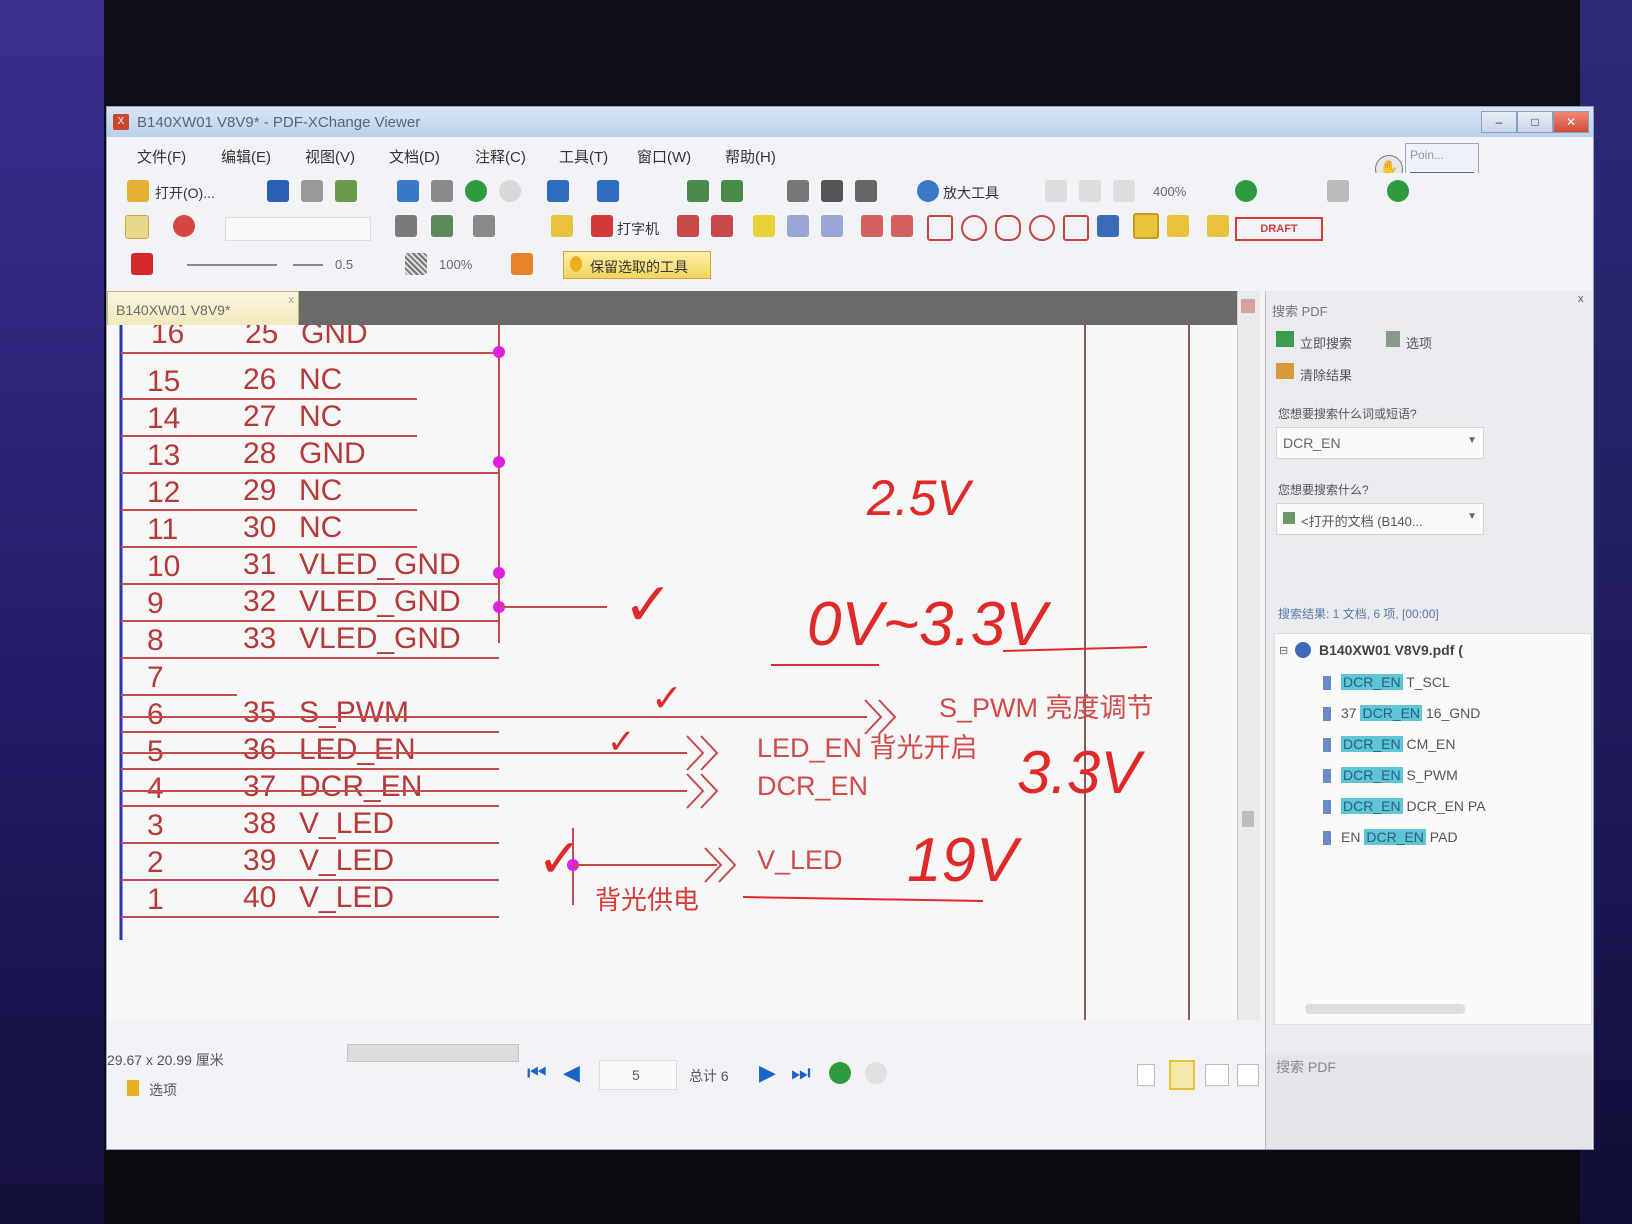 This screenshot has height=1224, width=1632. Describe the element at coordinates (442, 191) in the screenshot. I see `properties-icon` at that location.